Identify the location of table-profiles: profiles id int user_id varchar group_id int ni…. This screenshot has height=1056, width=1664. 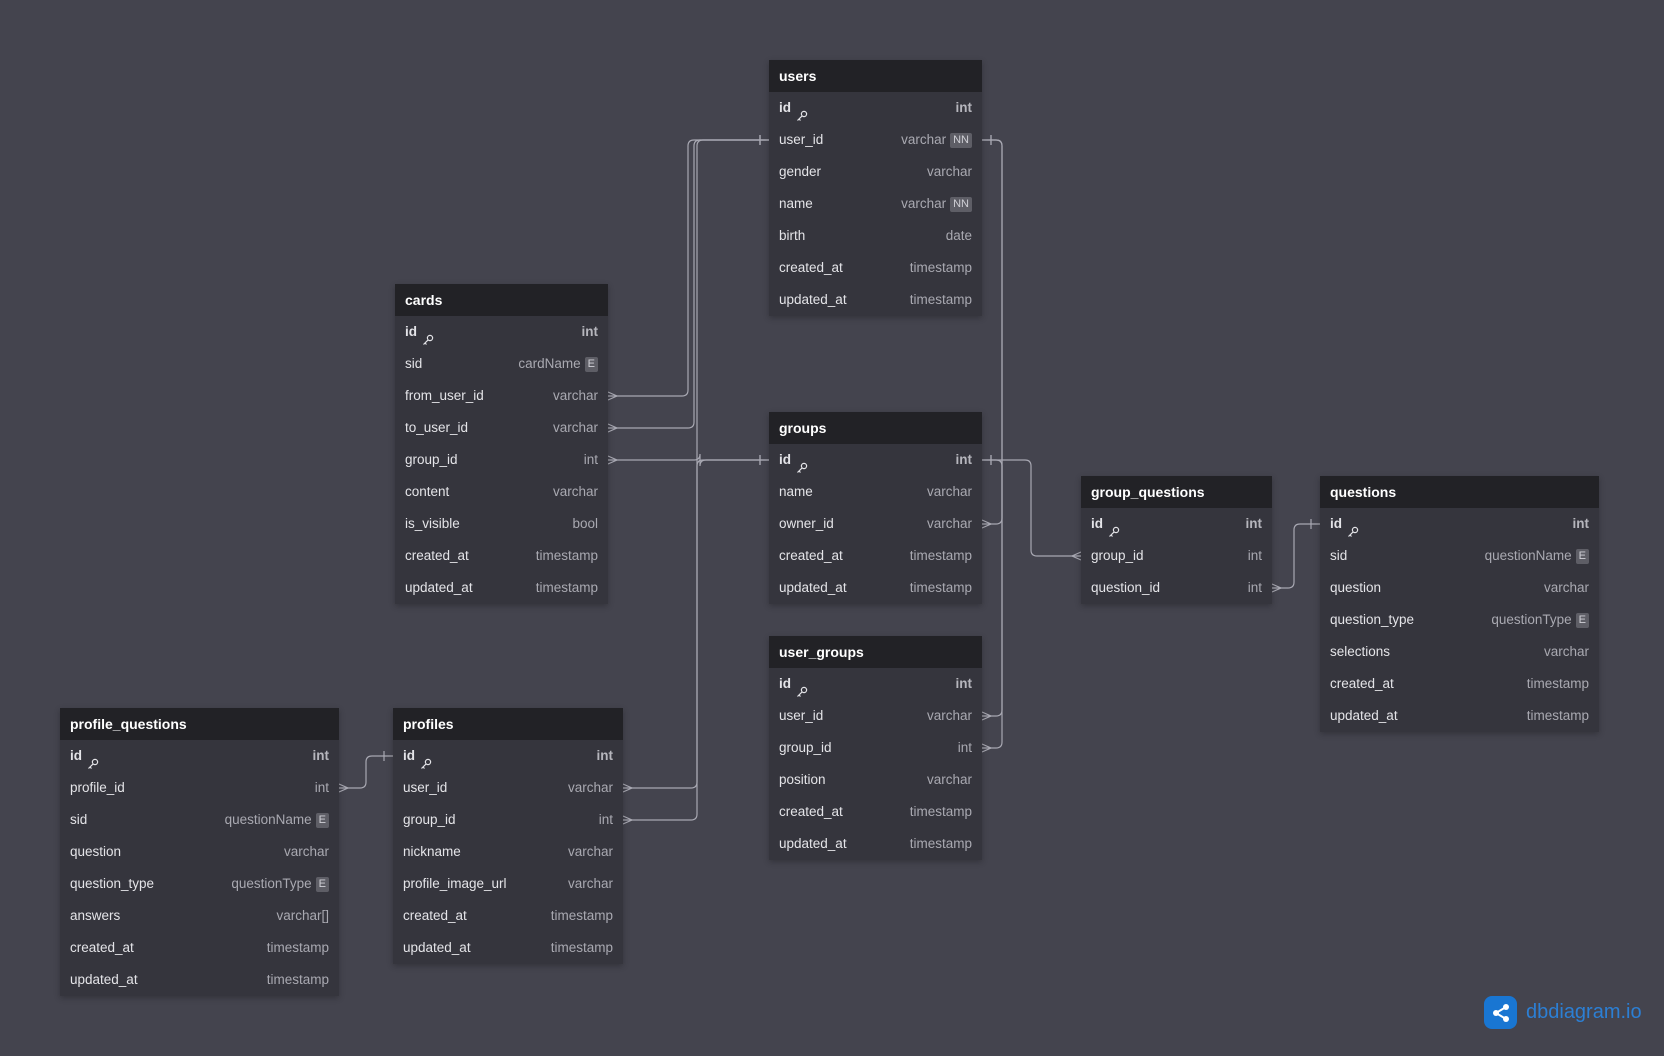
(508, 836).